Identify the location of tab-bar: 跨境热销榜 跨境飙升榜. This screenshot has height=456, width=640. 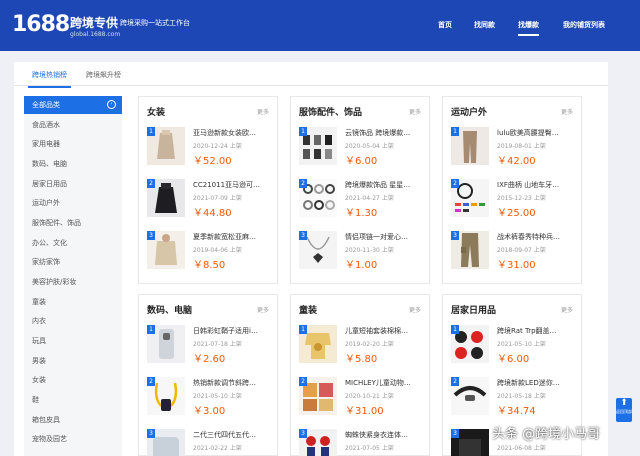
(311, 75).